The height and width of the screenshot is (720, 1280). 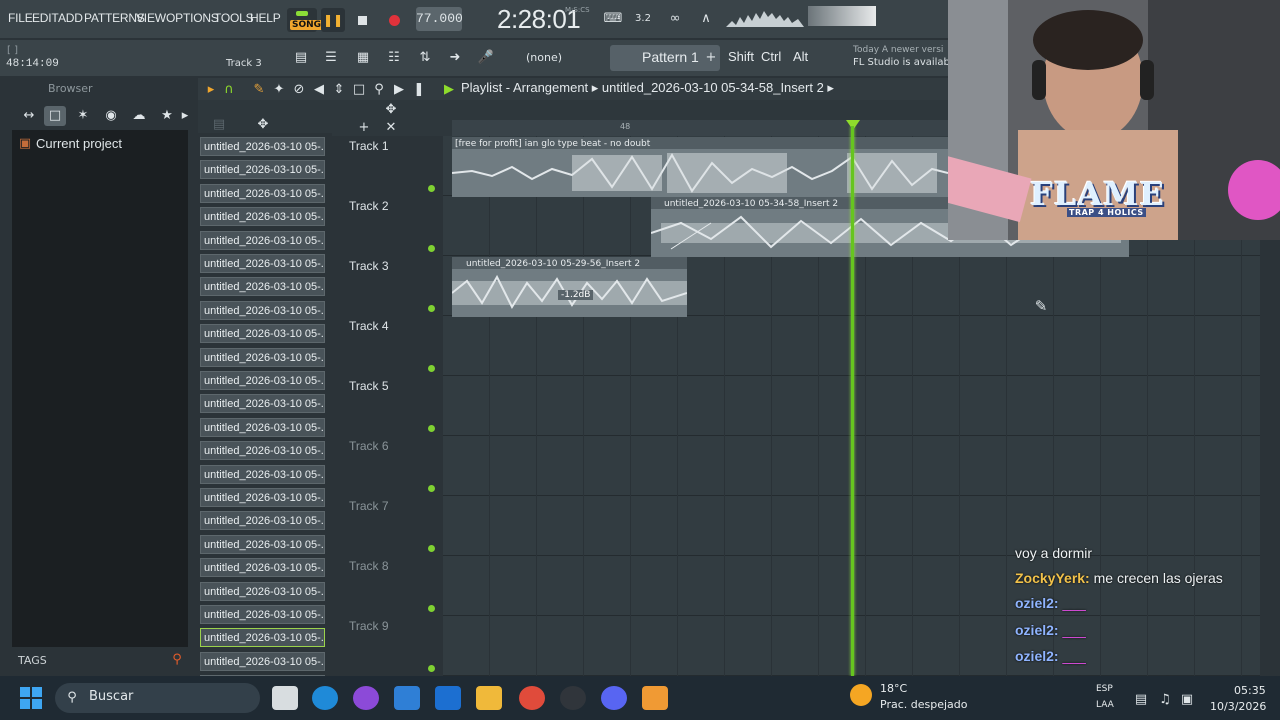 What do you see at coordinates (675, 19) in the screenshot?
I see `metronome-icon: ∞` at bounding box center [675, 19].